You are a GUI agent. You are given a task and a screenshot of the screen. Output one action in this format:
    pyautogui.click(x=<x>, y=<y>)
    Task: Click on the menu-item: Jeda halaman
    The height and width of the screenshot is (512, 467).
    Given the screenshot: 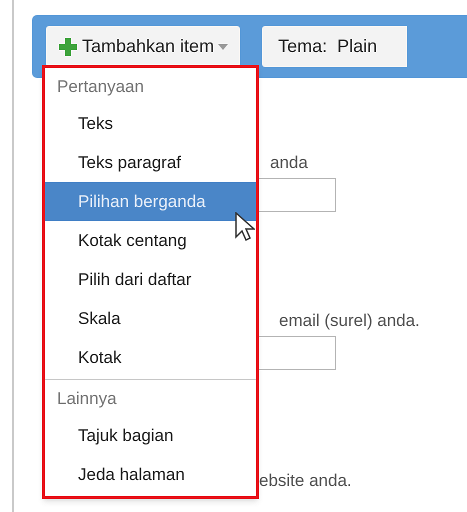 What is the action you would take?
    pyautogui.click(x=150, y=474)
    